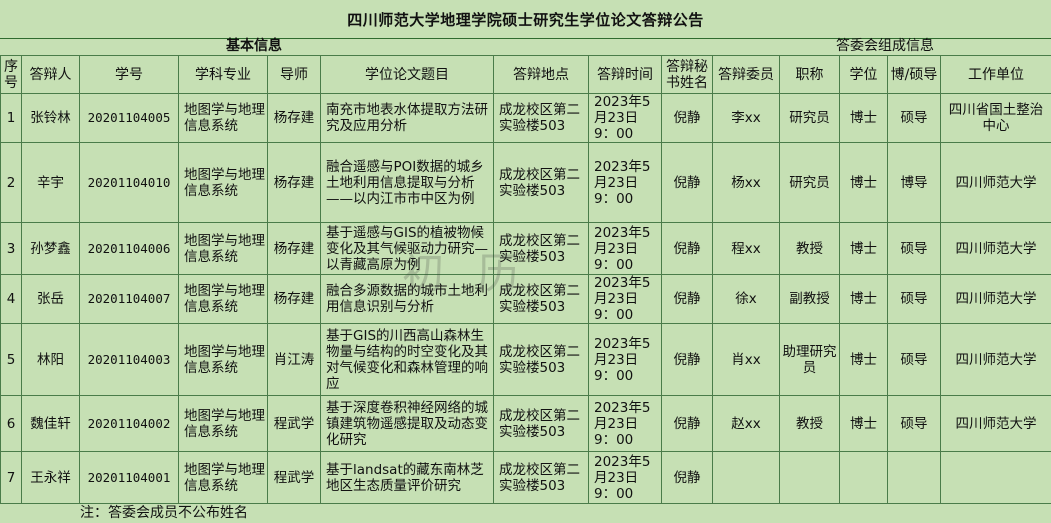  I want to click on cell-supervisor-type, so click(914, 477).